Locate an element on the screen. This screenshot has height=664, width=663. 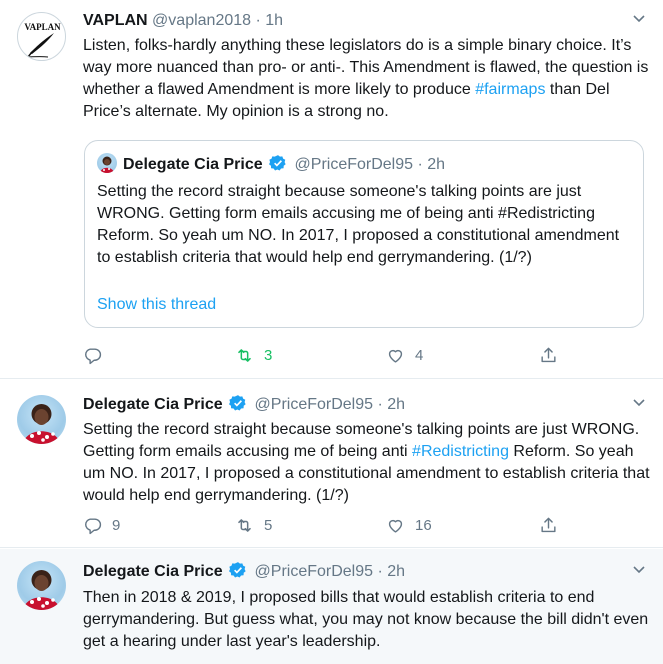
retweet-button: 5 is located at coordinates (253, 525).